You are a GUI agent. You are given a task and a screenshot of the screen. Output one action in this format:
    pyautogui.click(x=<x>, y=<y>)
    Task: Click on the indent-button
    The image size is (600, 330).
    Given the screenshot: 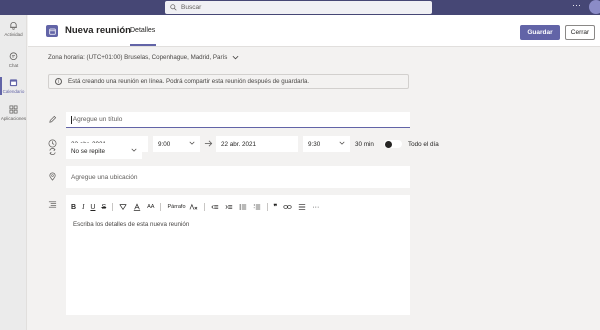 What is the action you would take?
    pyautogui.click(x=229, y=207)
    